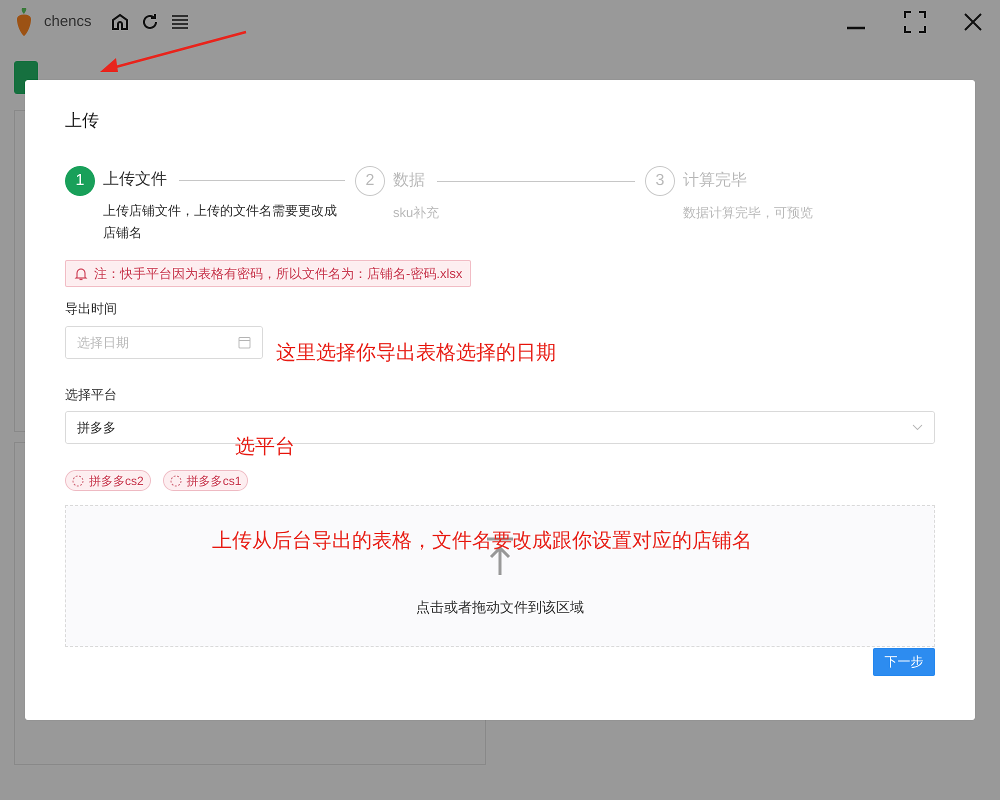  Describe the element at coordinates (904, 662) in the screenshot. I see `next-step-button: 下一步` at that location.